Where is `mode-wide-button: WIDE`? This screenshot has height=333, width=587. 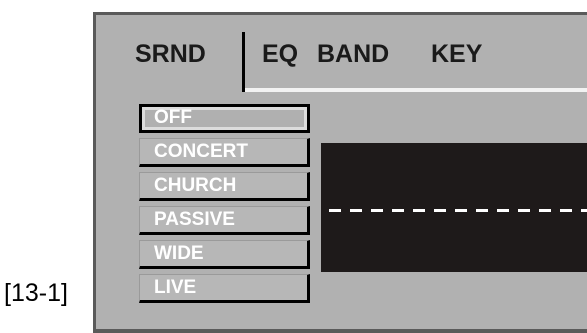 mode-wide-button: WIDE is located at coordinates (224, 254).